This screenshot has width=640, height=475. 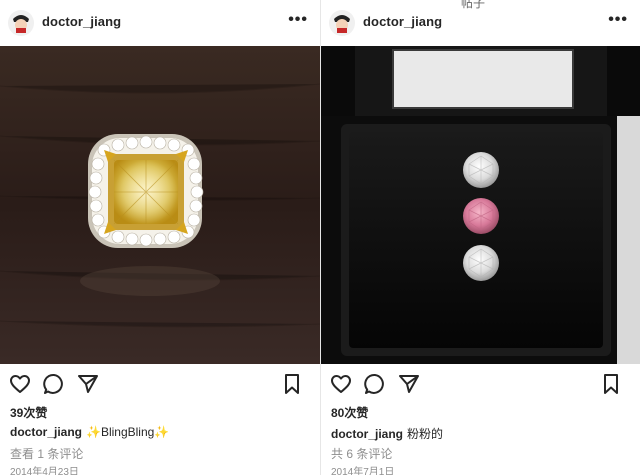 I want to click on view-comments-link: 共 6 条评论, so click(x=361, y=453).